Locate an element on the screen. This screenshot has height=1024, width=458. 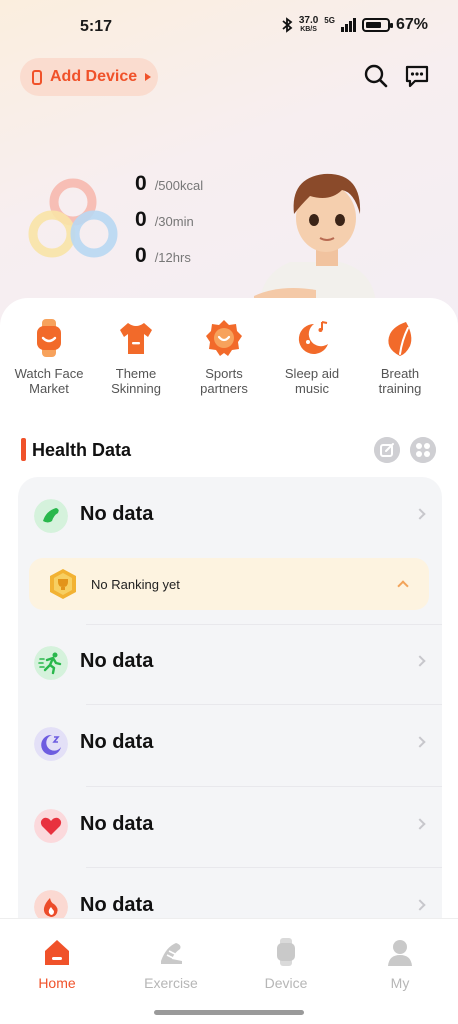
add-device-label: Add Device is located at coordinates (94, 76).